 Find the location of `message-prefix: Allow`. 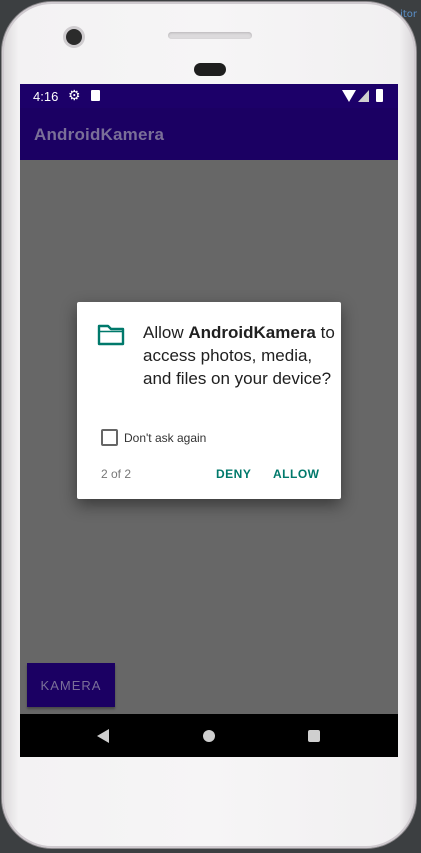

message-prefix: Allow is located at coordinates (166, 332).